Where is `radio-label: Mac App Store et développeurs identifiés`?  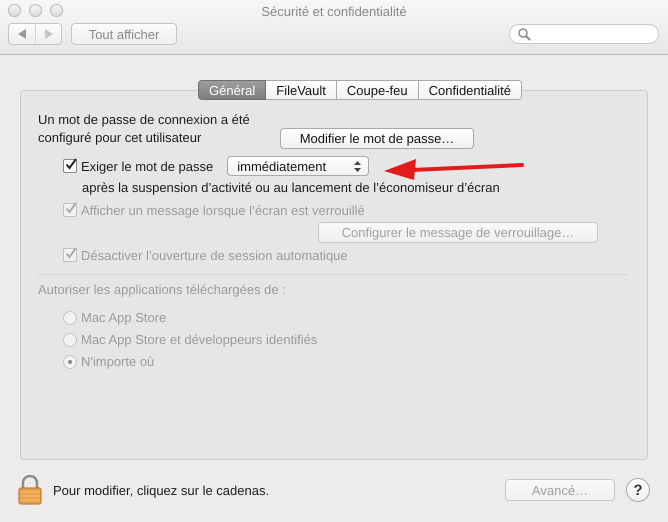
radio-label: Mac App Store et développeurs identifiés is located at coordinates (199, 339).